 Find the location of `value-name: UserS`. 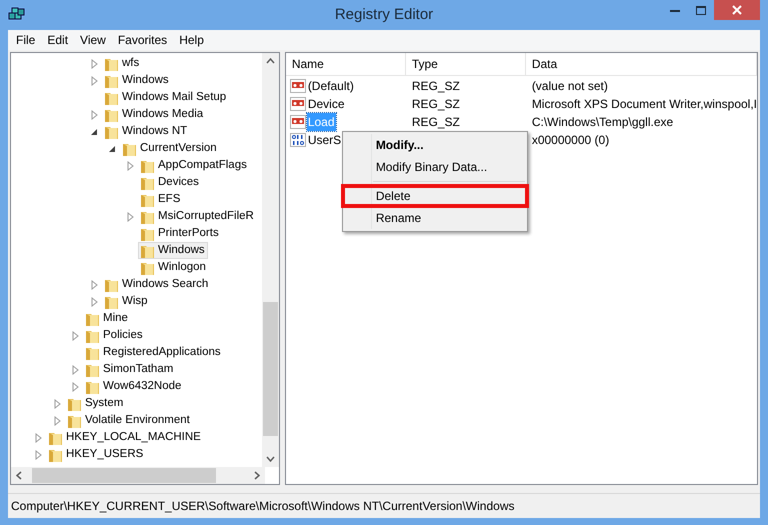

value-name: UserS is located at coordinates (324, 140).